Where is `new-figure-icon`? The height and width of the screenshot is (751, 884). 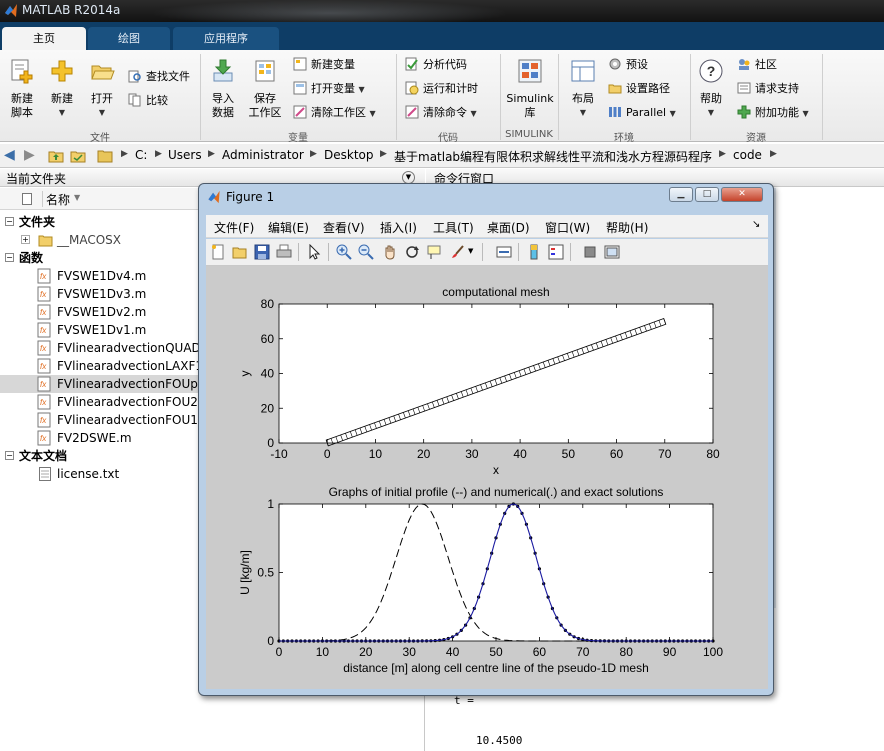 new-figure-icon is located at coordinates (218, 252).